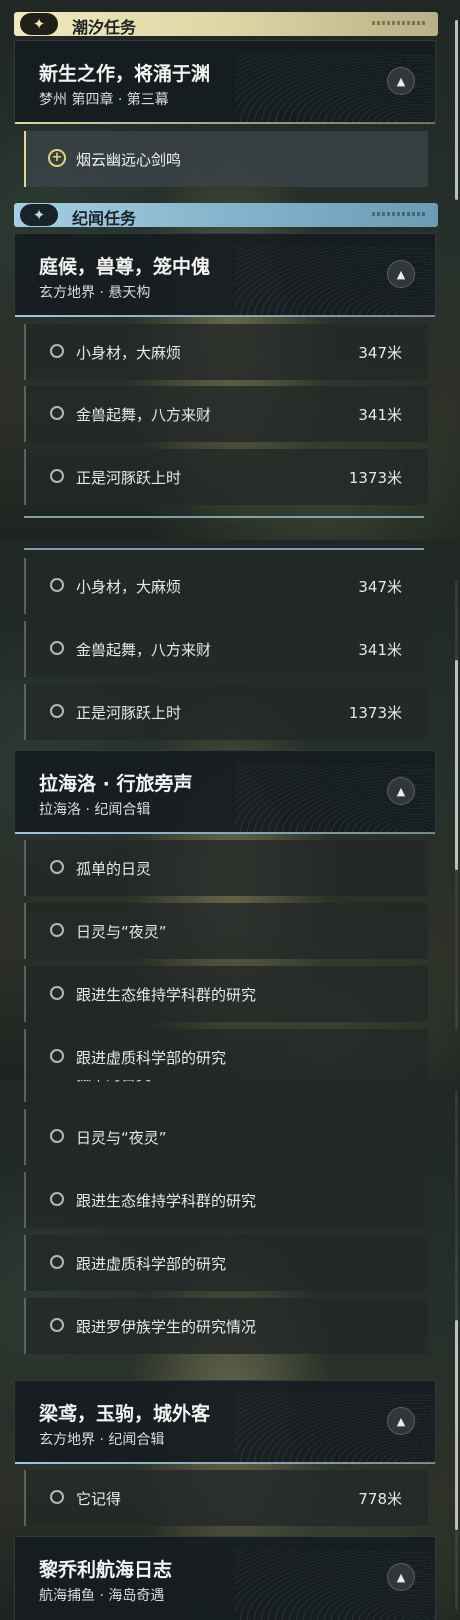 This screenshot has width=460, height=1620. I want to click on quest-subtitle: 航海捕鱼 · 海岛奇遇, so click(102, 1596).